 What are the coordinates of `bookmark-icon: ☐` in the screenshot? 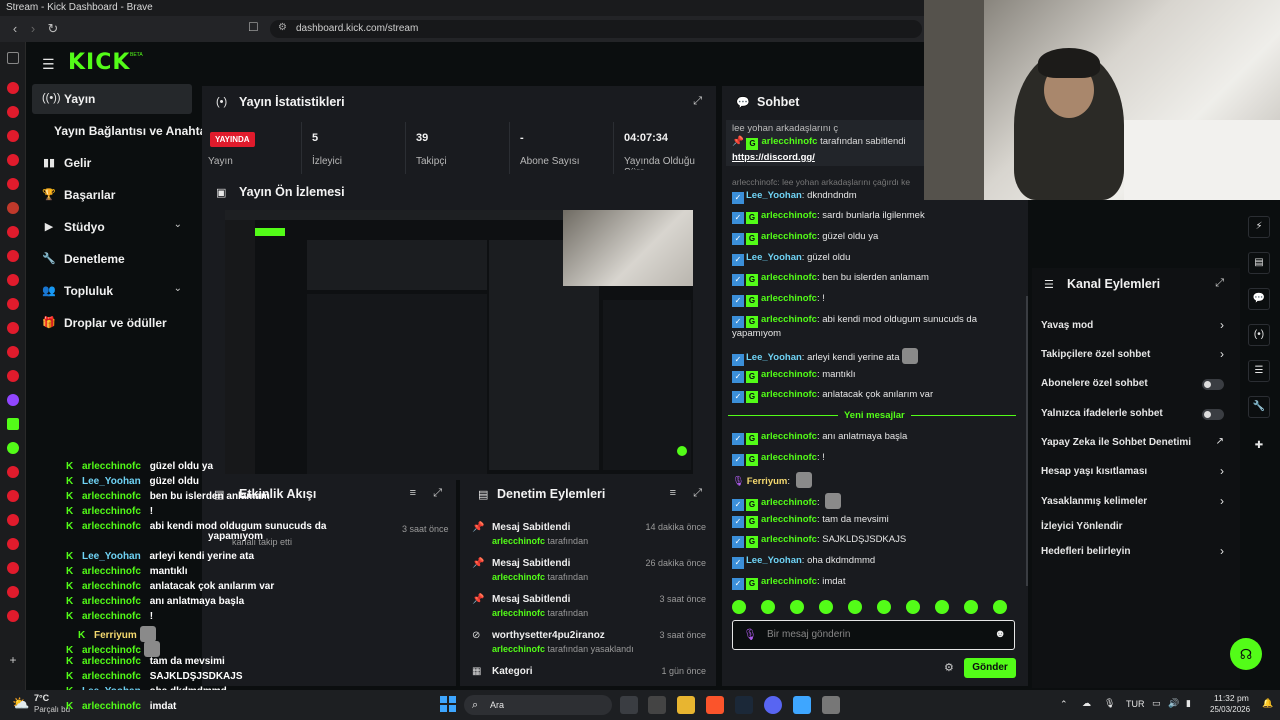 It's located at (253, 27).